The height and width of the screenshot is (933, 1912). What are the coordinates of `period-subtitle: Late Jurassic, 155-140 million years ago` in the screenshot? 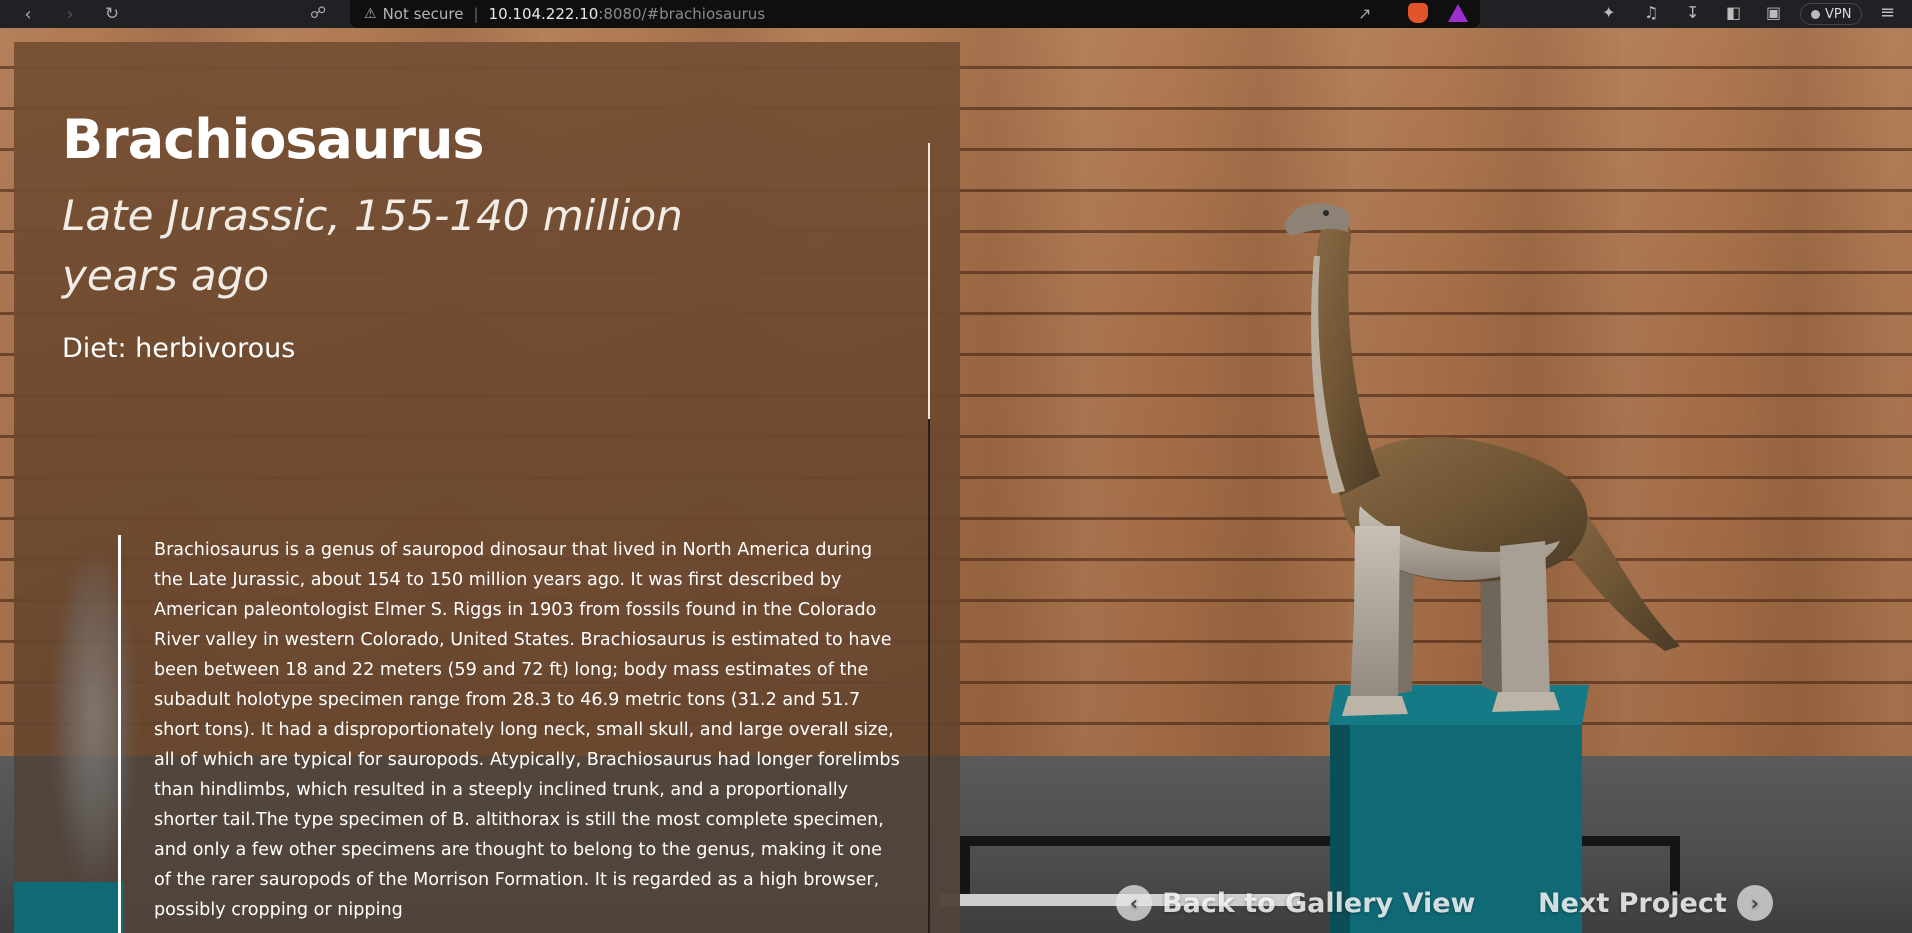 It's located at (372, 245).